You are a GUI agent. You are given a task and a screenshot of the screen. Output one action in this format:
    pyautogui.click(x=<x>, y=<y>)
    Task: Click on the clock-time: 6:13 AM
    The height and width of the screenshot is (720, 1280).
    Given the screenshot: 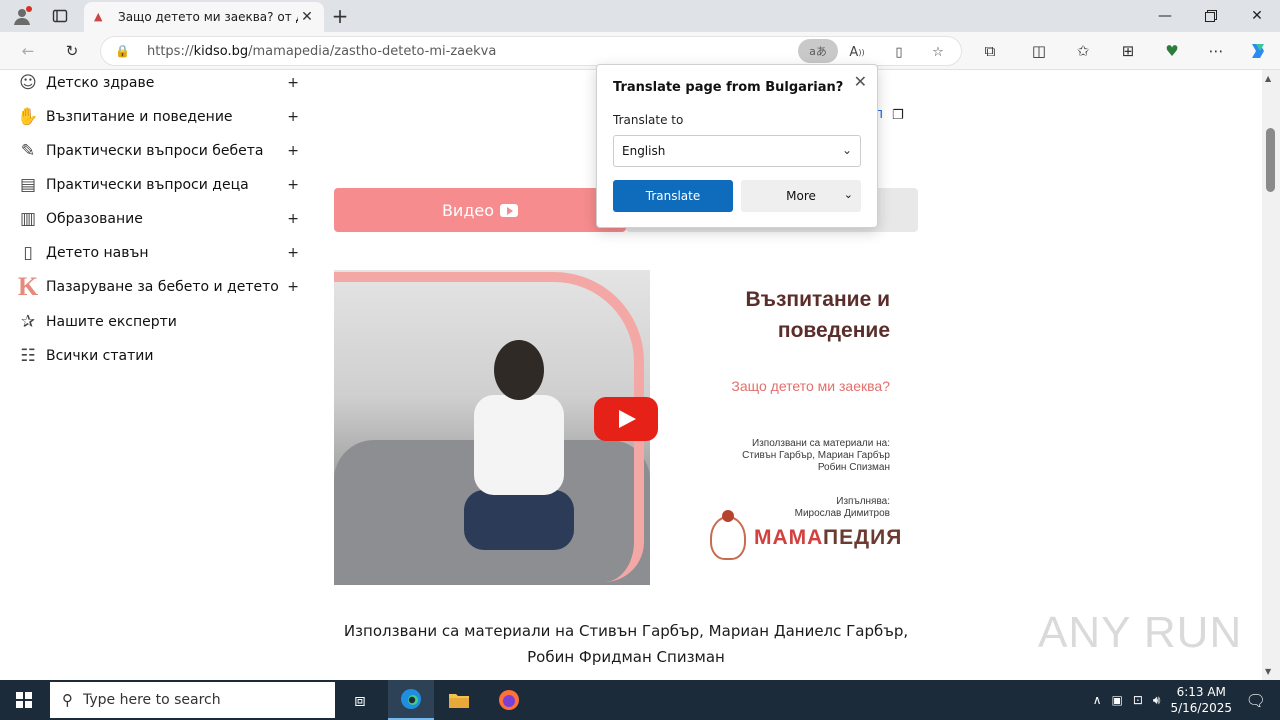 What is the action you would take?
    pyautogui.click(x=1201, y=692)
    